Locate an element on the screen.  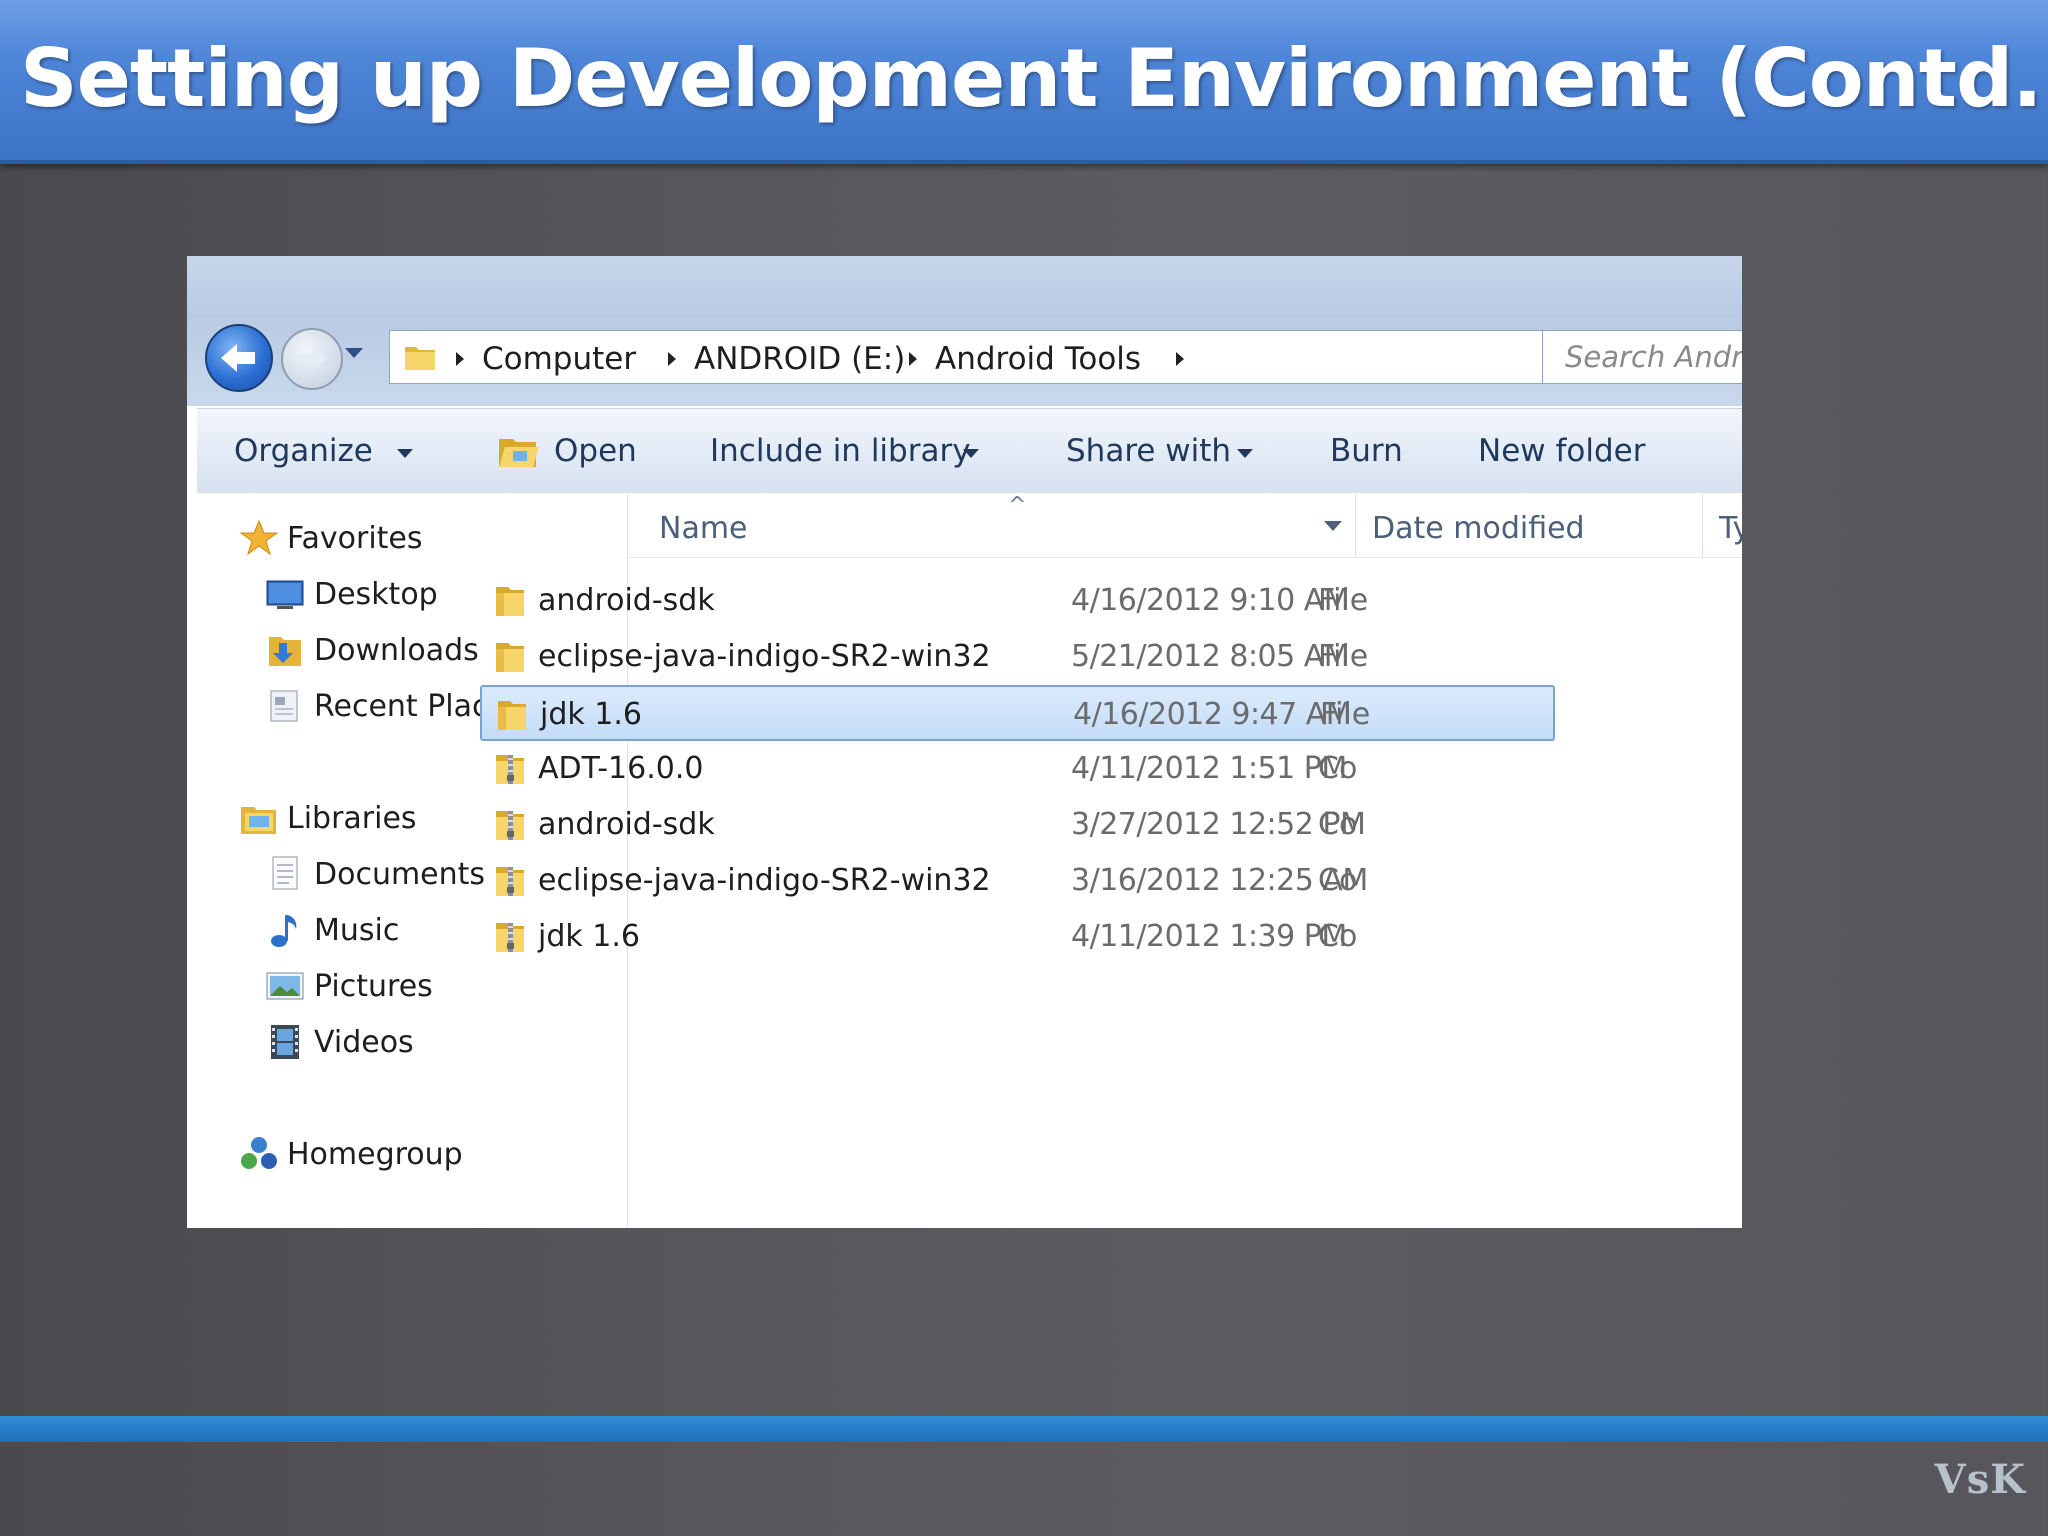
slide-bottom-stripe is located at coordinates (1024, 1429).